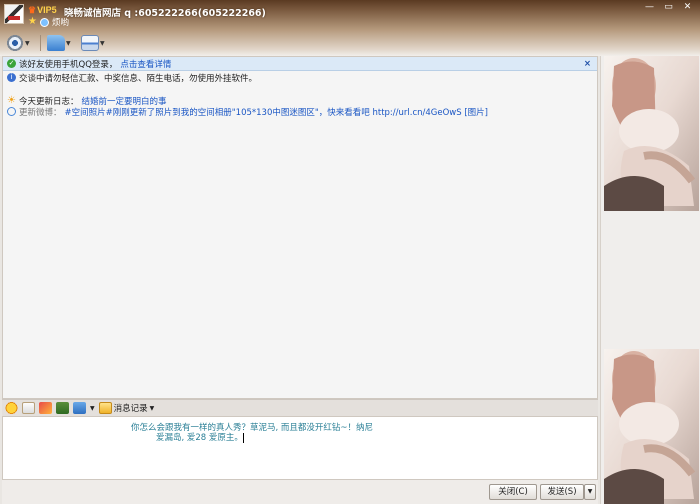 The width and height of the screenshot is (700, 504). I want to click on file-transfer-button: ▼, so click(61, 43).